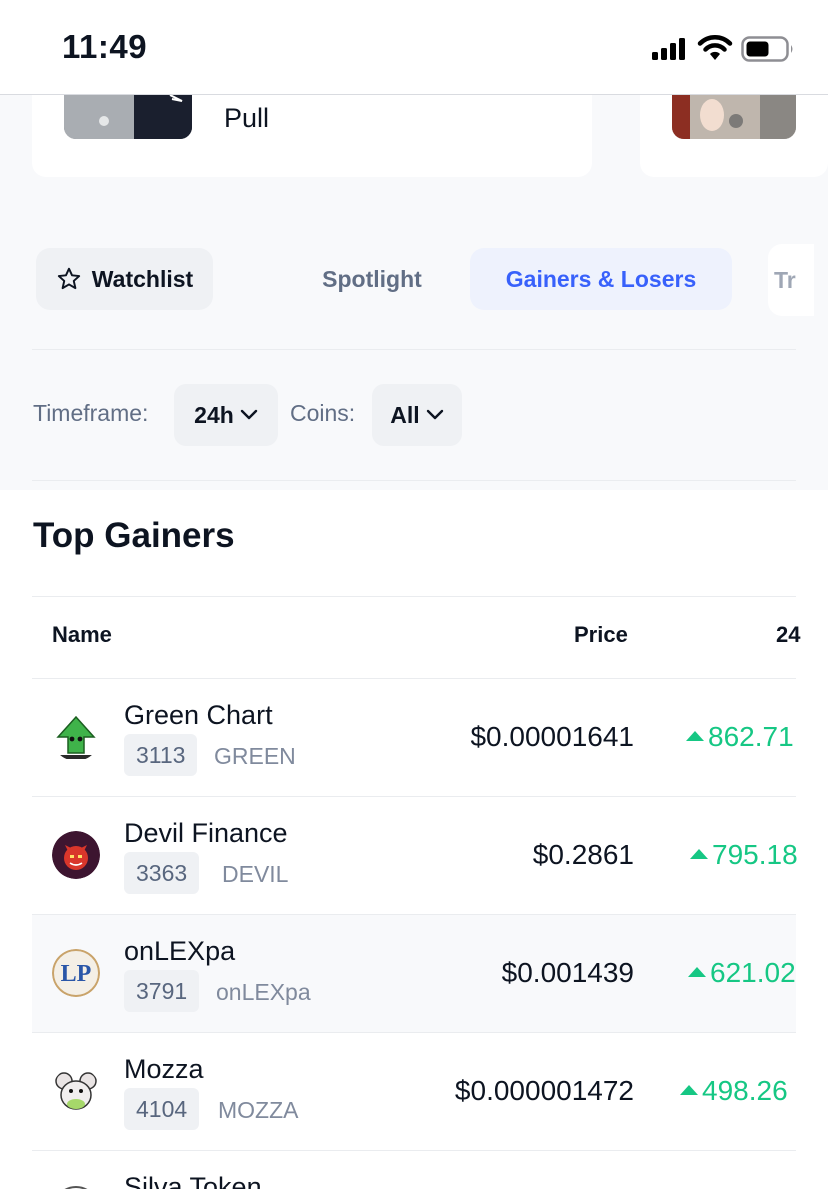 This screenshot has width=828, height=1189. I want to click on coin-price: $0.2861, so click(583, 854).